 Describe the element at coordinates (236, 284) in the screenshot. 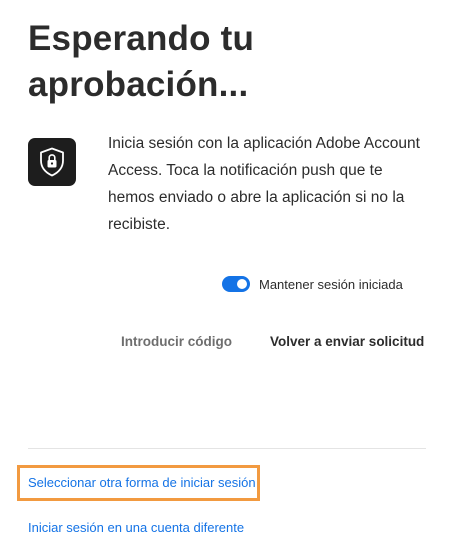

I see `keep-signed-in-toggle` at that location.